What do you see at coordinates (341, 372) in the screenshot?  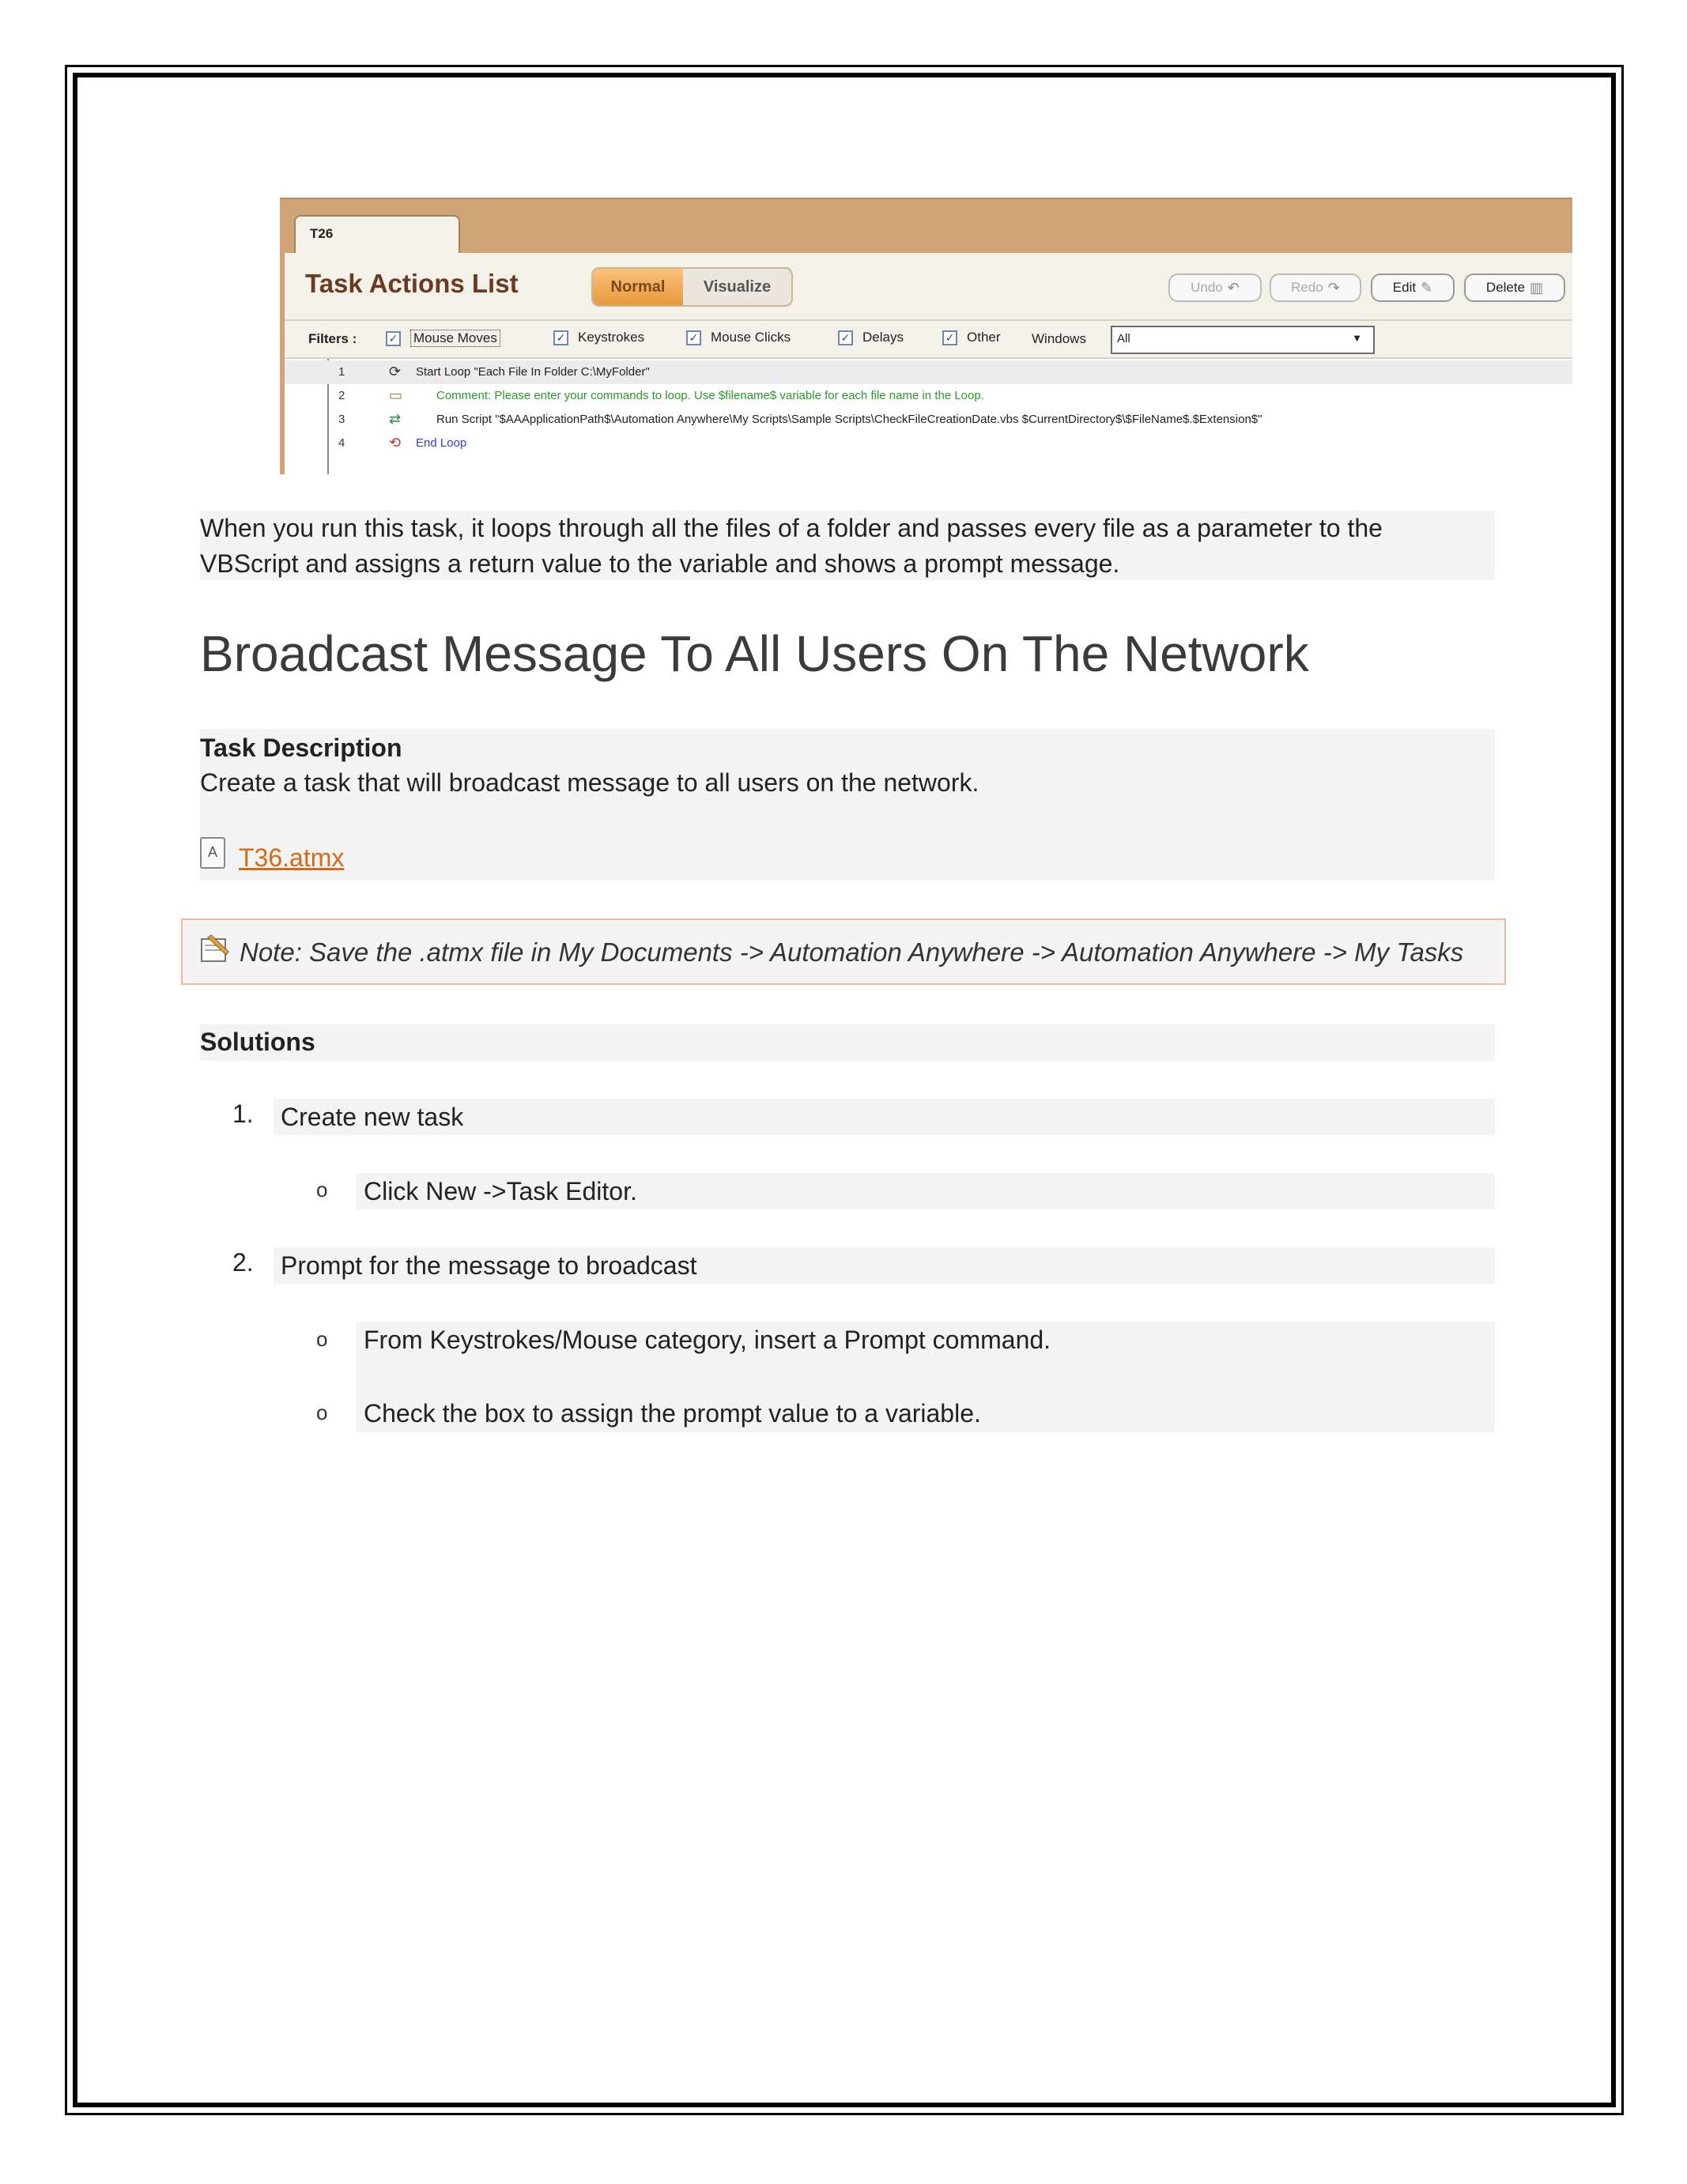 I see `line-number: 1` at bounding box center [341, 372].